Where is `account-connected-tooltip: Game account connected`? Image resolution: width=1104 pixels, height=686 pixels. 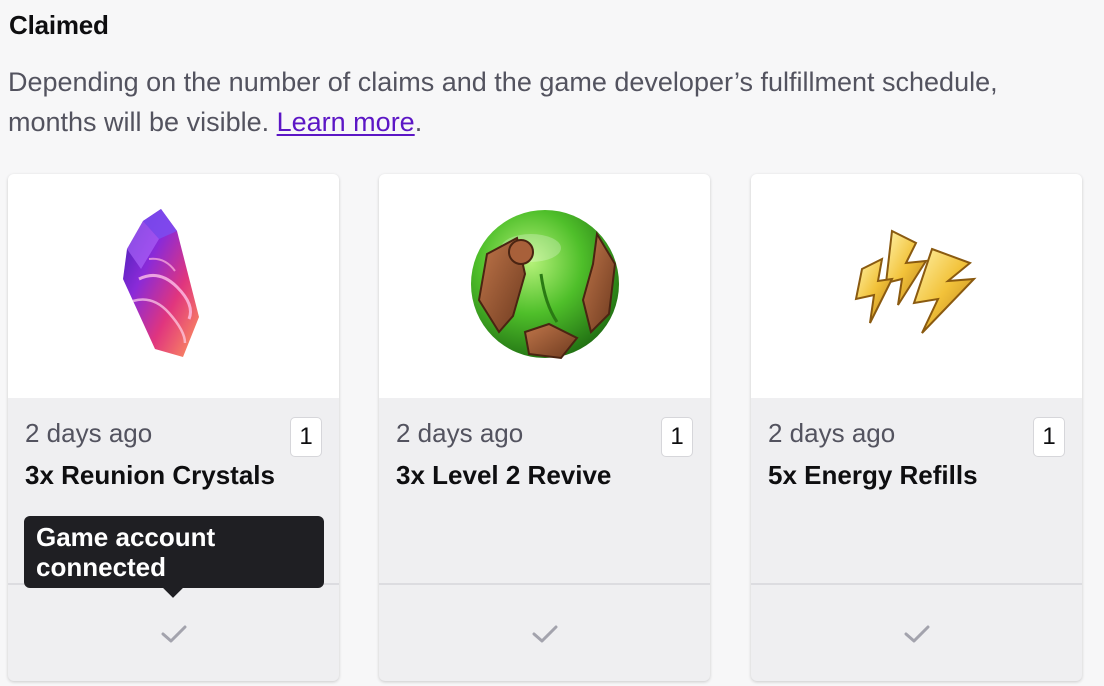
account-connected-tooltip: Game account connected is located at coordinates (174, 552).